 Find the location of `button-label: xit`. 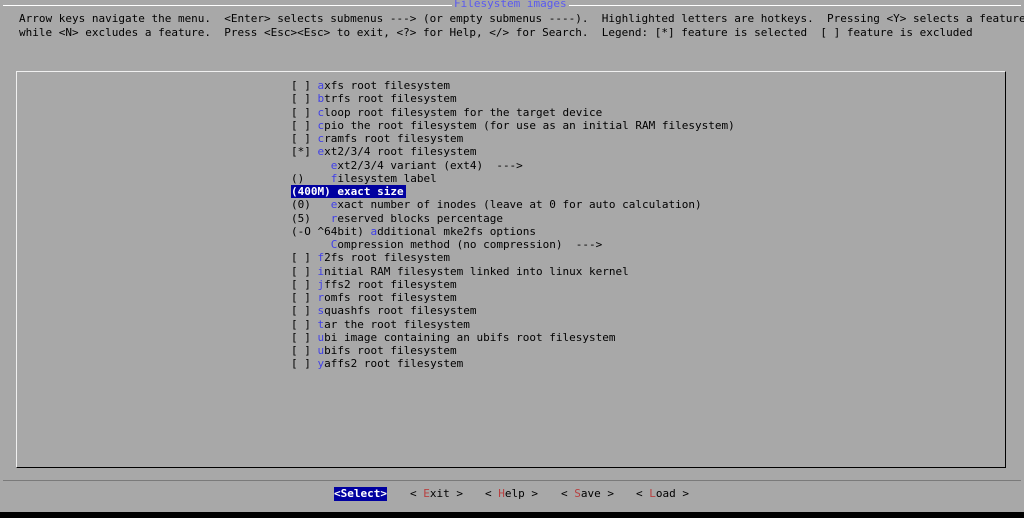

button-label: xit is located at coordinates (439, 493).